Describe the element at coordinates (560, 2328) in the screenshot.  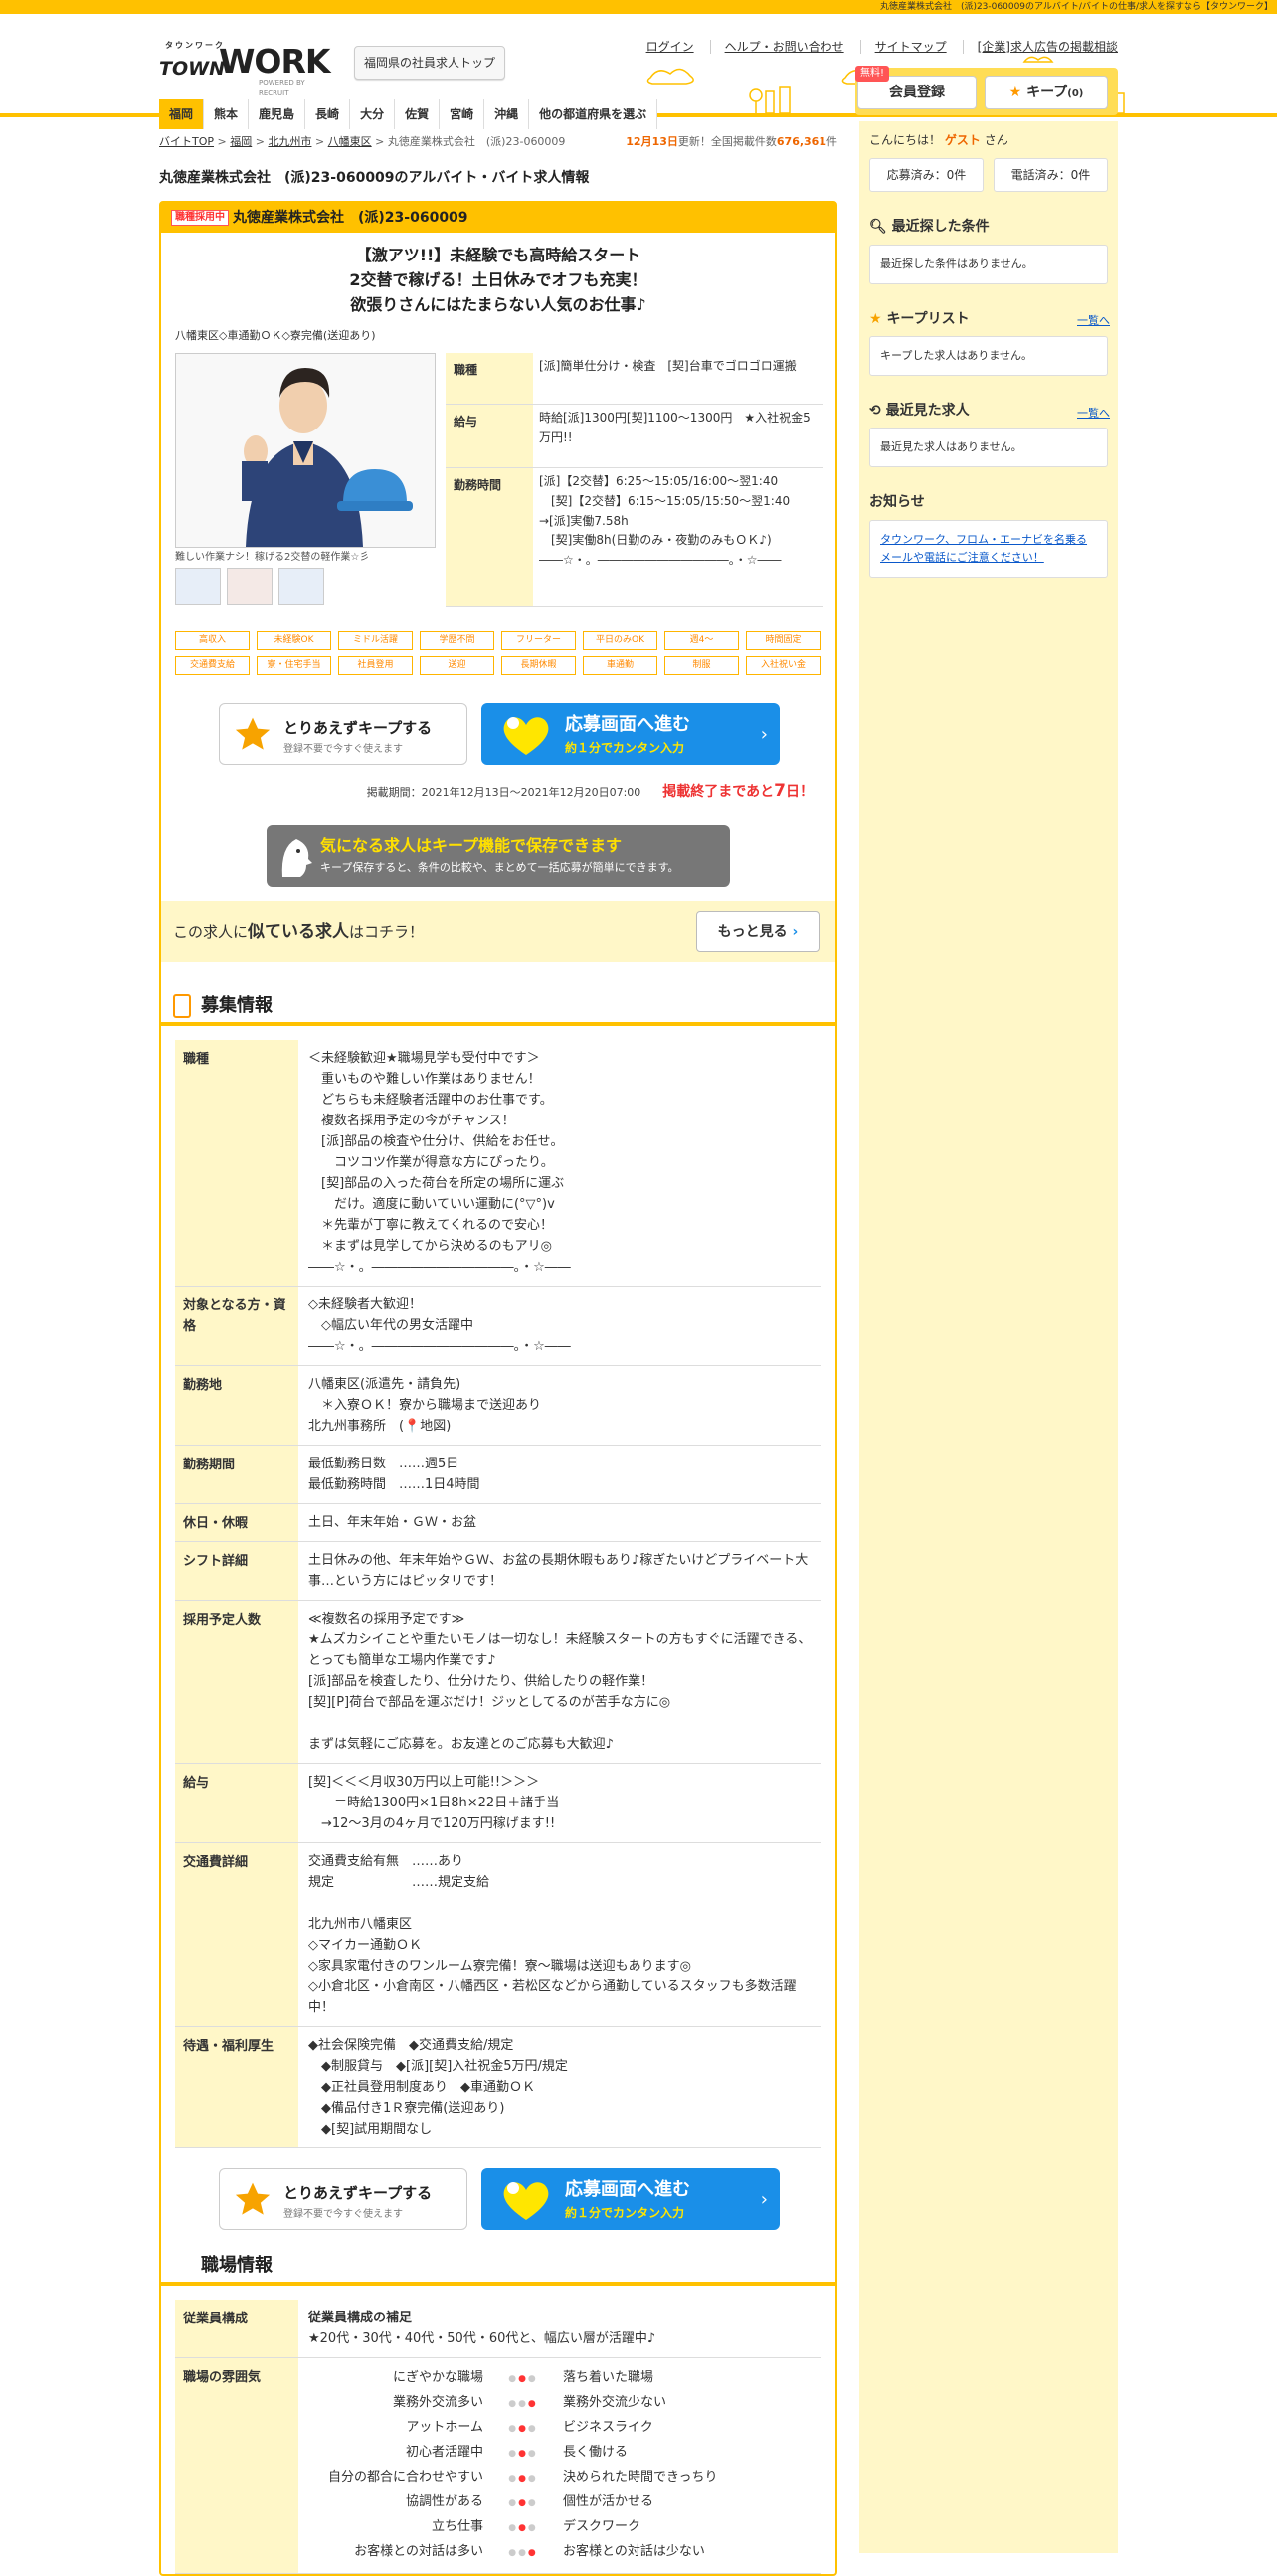
I see `row-value: 従業員構成の補足 ★20代・30代・40代・50代・60代と、幅広い層が活躍中♪` at that location.